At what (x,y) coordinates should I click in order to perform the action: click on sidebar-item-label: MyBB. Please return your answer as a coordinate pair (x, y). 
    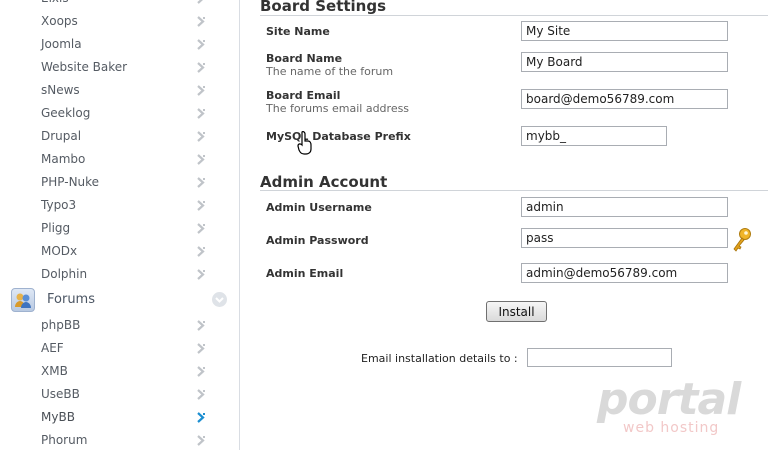
    Looking at the image, I should click on (58, 417).